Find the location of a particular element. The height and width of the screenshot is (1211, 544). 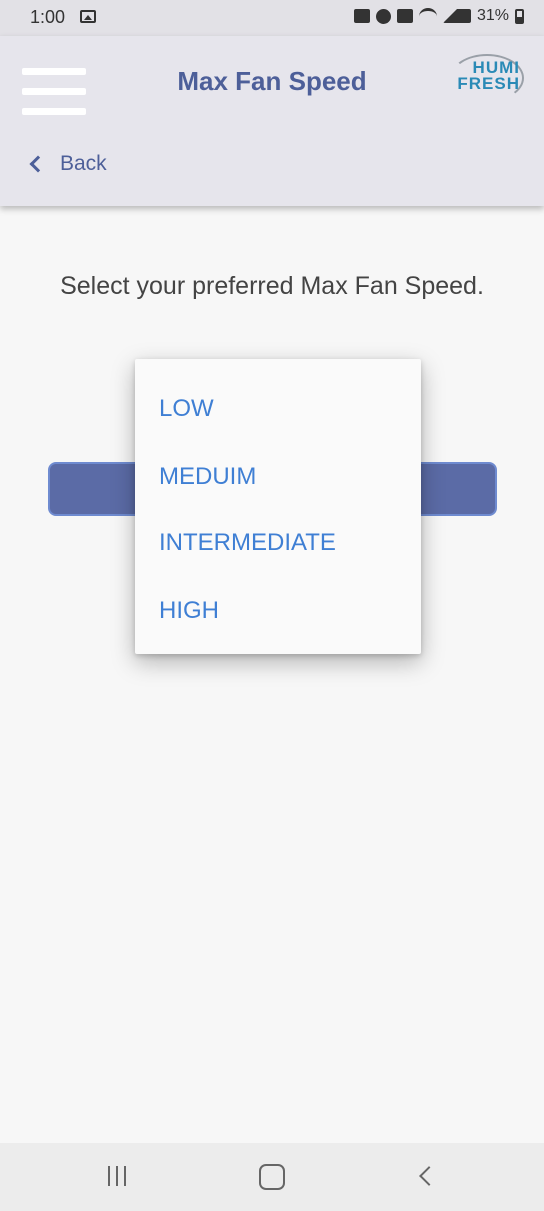

image-icon is located at coordinates (88, 16).